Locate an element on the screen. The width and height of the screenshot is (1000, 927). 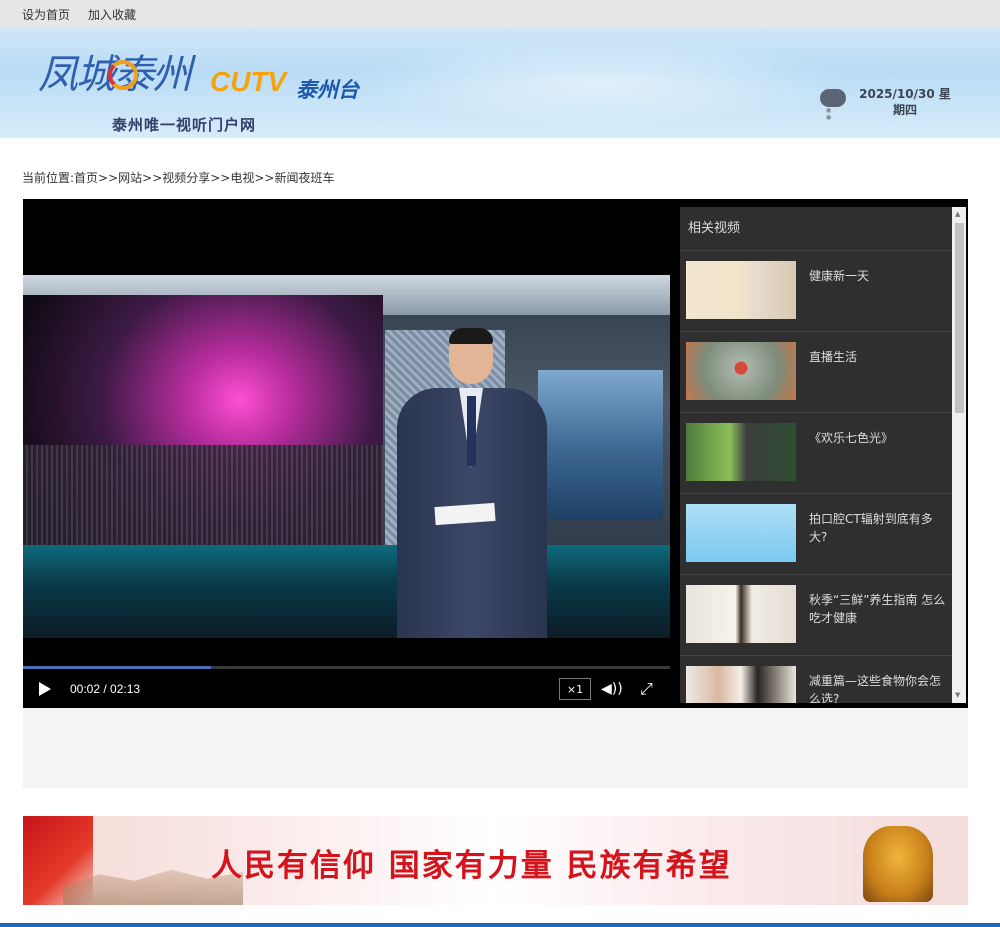
related-item-title: 健康新一天 is located at coordinates (877, 291).